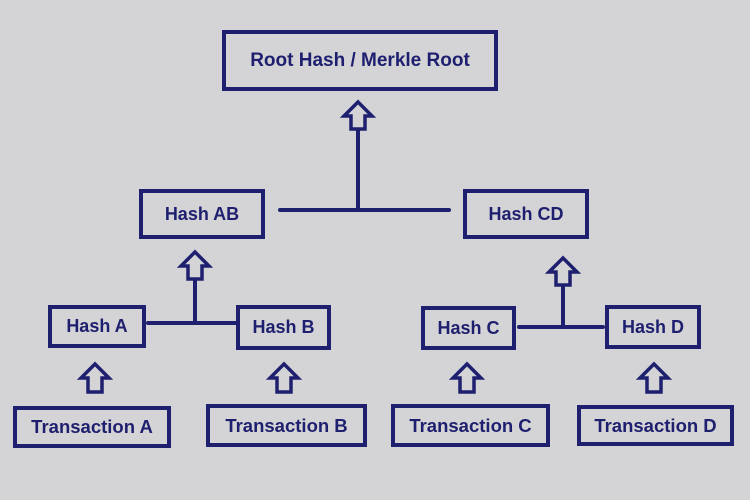  I want to click on hash-ab-node: Hash AB, so click(202, 214).